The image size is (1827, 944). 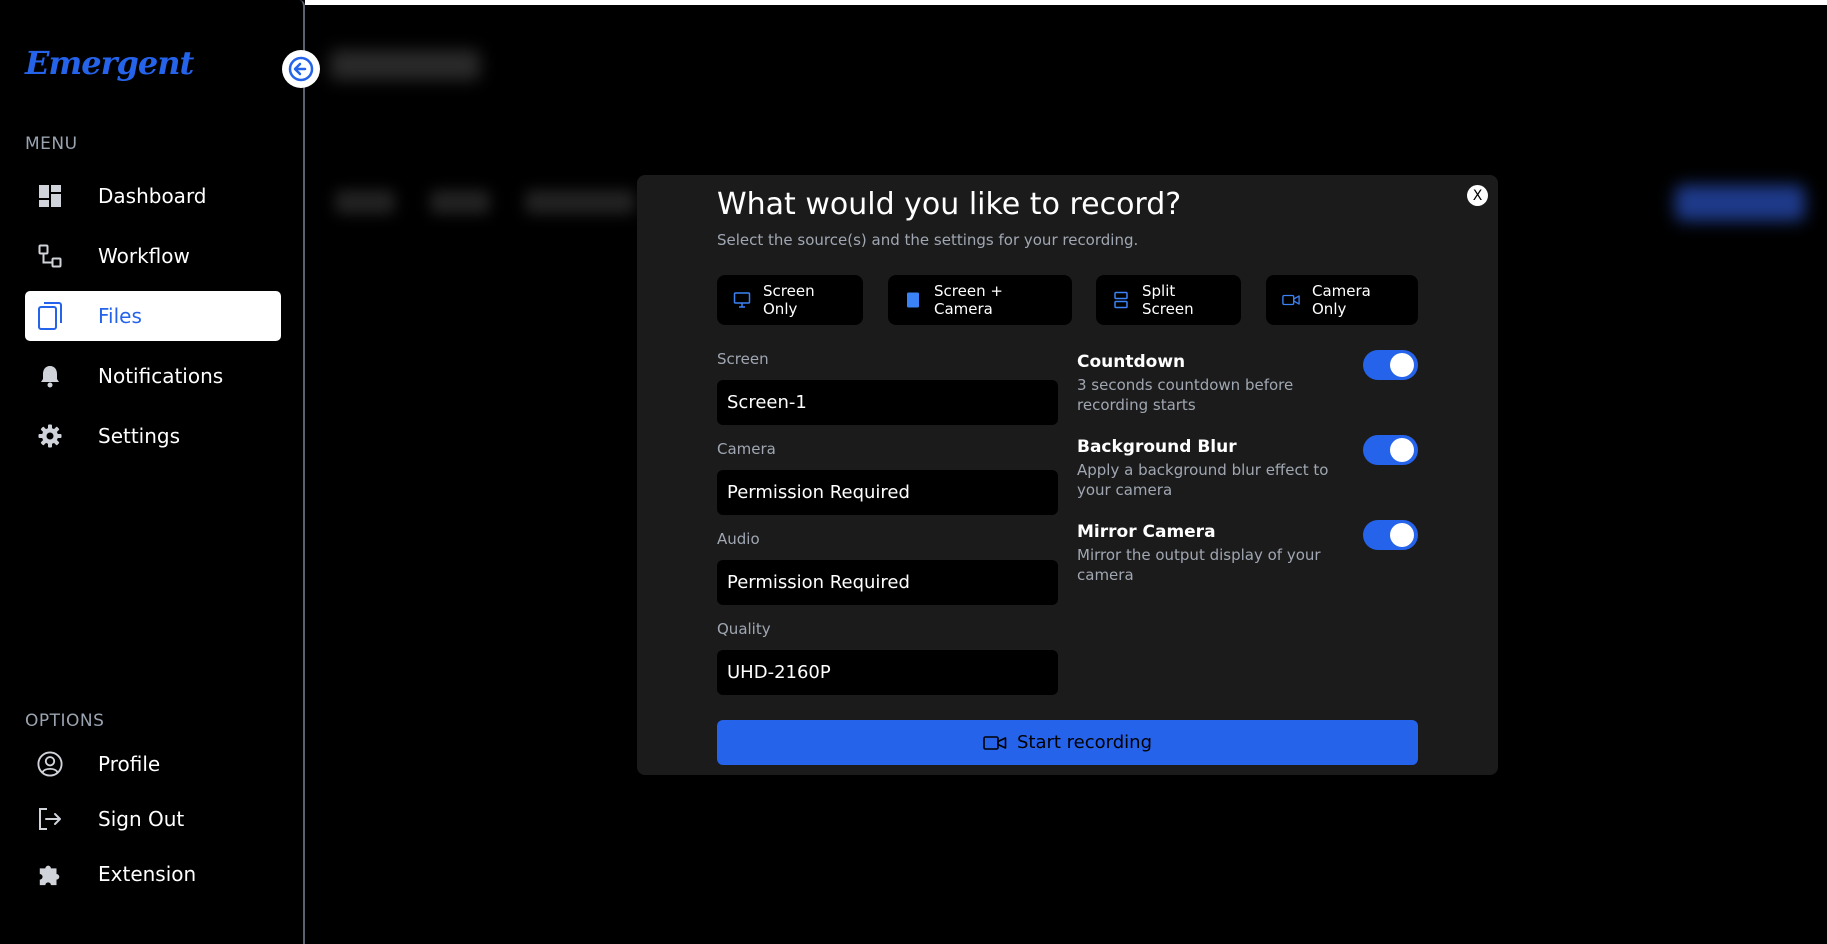 What do you see at coordinates (51, 144) in the screenshot?
I see `menu-section-label: MENU` at bounding box center [51, 144].